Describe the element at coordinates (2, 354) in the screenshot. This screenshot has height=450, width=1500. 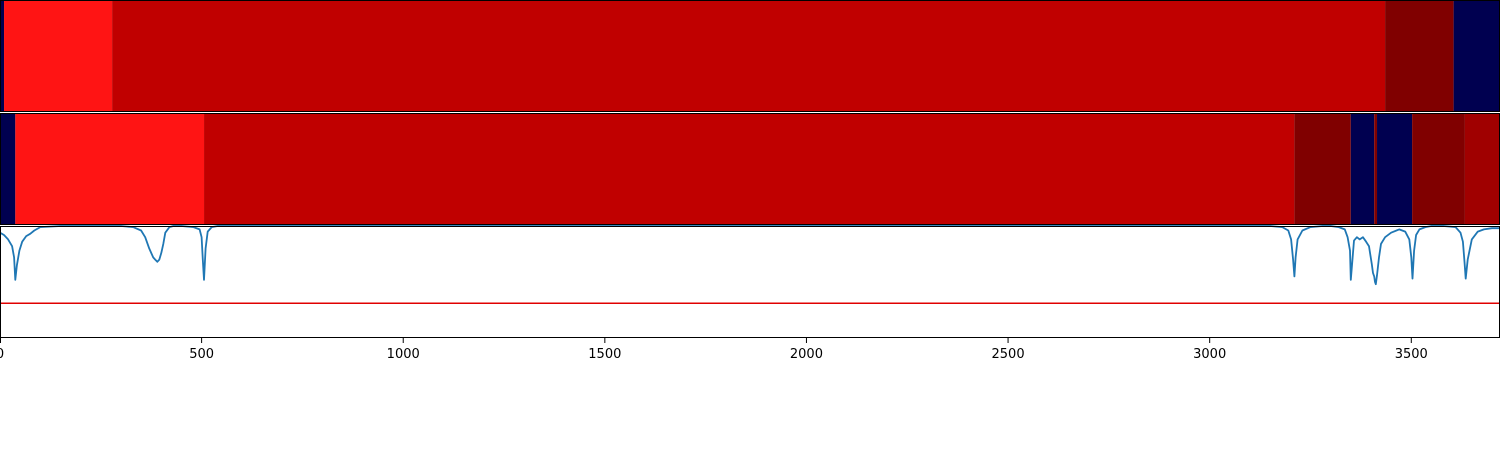
I see `x-tick-label: 0` at that location.